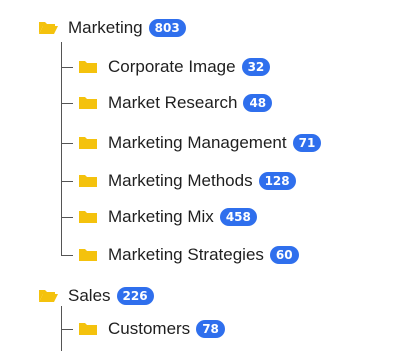 The image size is (406, 351). Describe the element at coordinates (173, 102) in the screenshot. I see `node-label: Market Research` at that location.